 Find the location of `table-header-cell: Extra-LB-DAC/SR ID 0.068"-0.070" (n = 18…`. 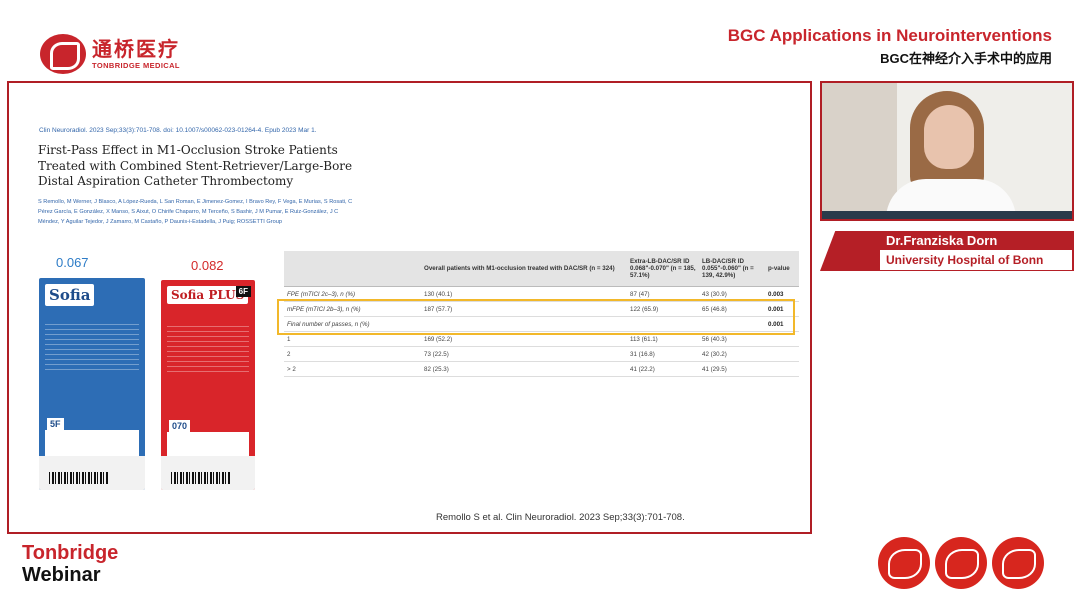

table-header-cell: Extra-LB-DAC/SR ID 0.068"-0.070" (n = 18… is located at coordinates (663, 268).